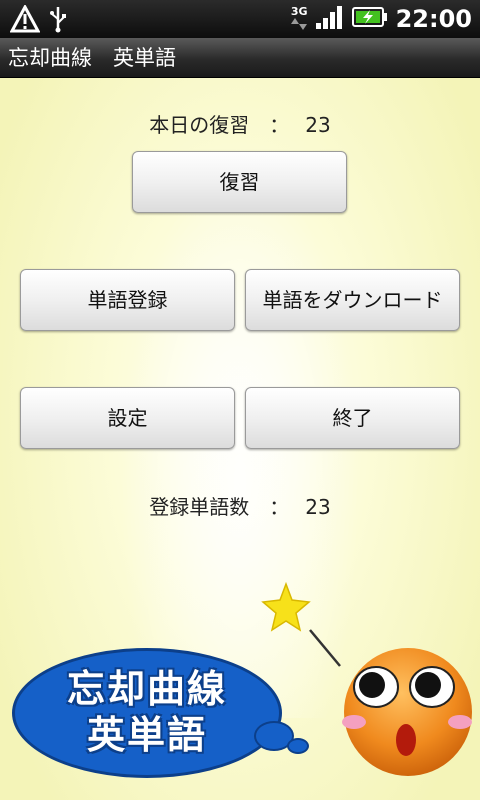  What do you see at coordinates (352, 418) in the screenshot?
I see `exit-button: 終了` at bounding box center [352, 418].